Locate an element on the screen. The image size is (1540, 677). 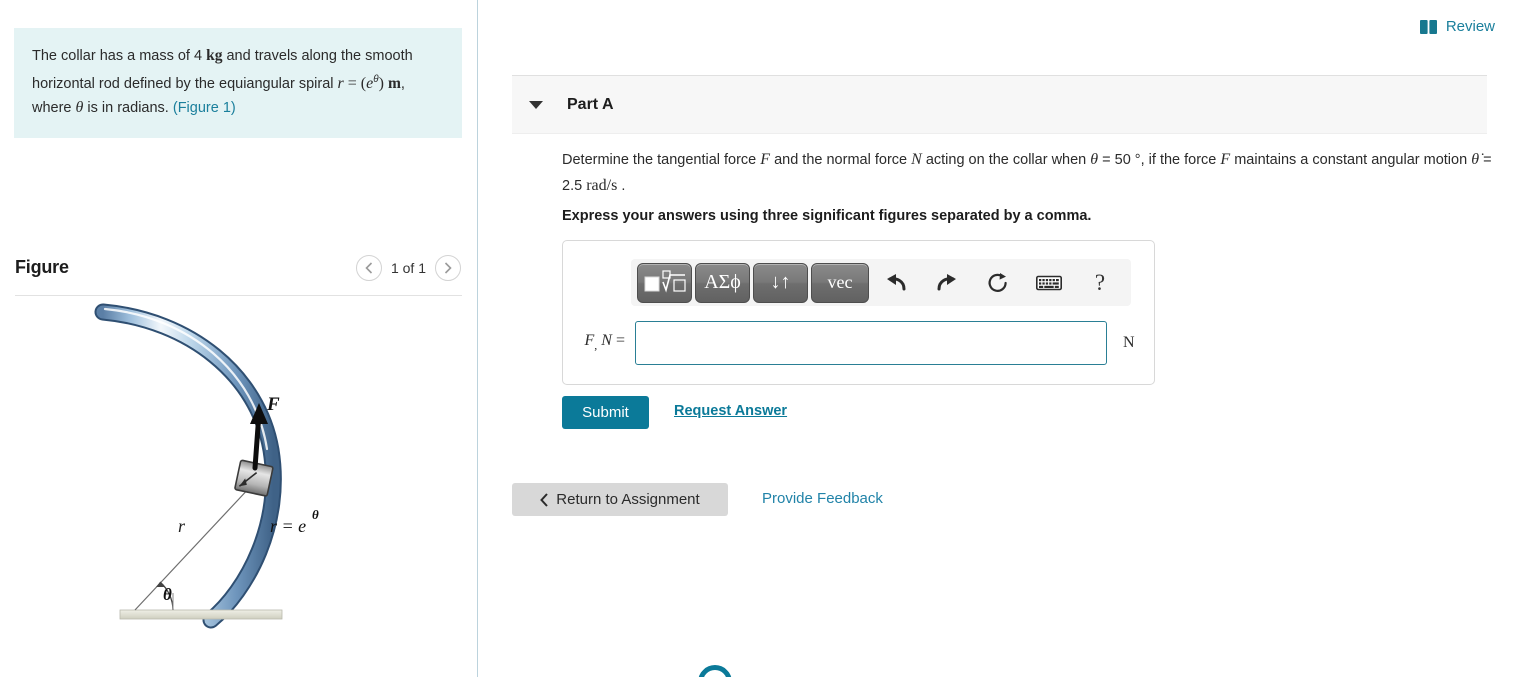
vector-label: vec is located at coordinates (840, 282).